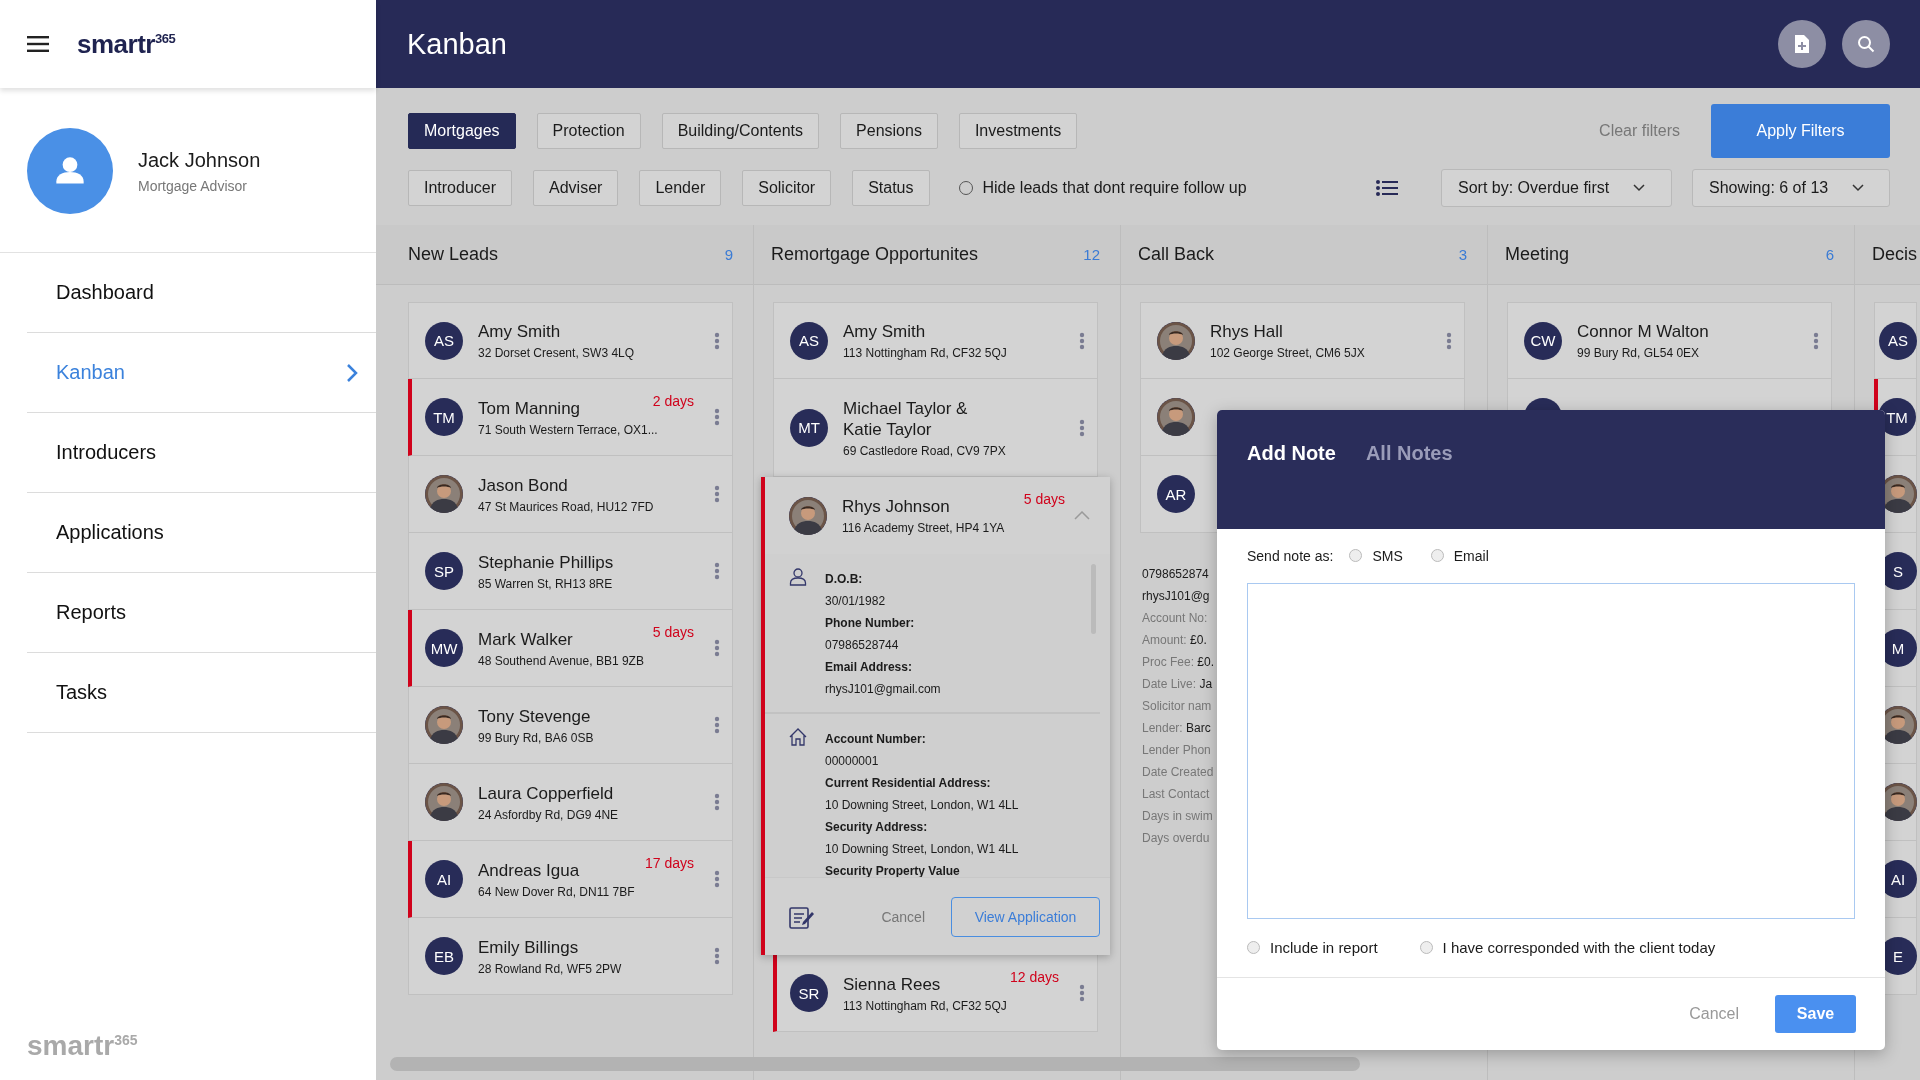 This screenshot has width=1920, height=1080. Describe the element at coordinates (1176, 494) in the screenshot. I see `avatar: AR` at that location.